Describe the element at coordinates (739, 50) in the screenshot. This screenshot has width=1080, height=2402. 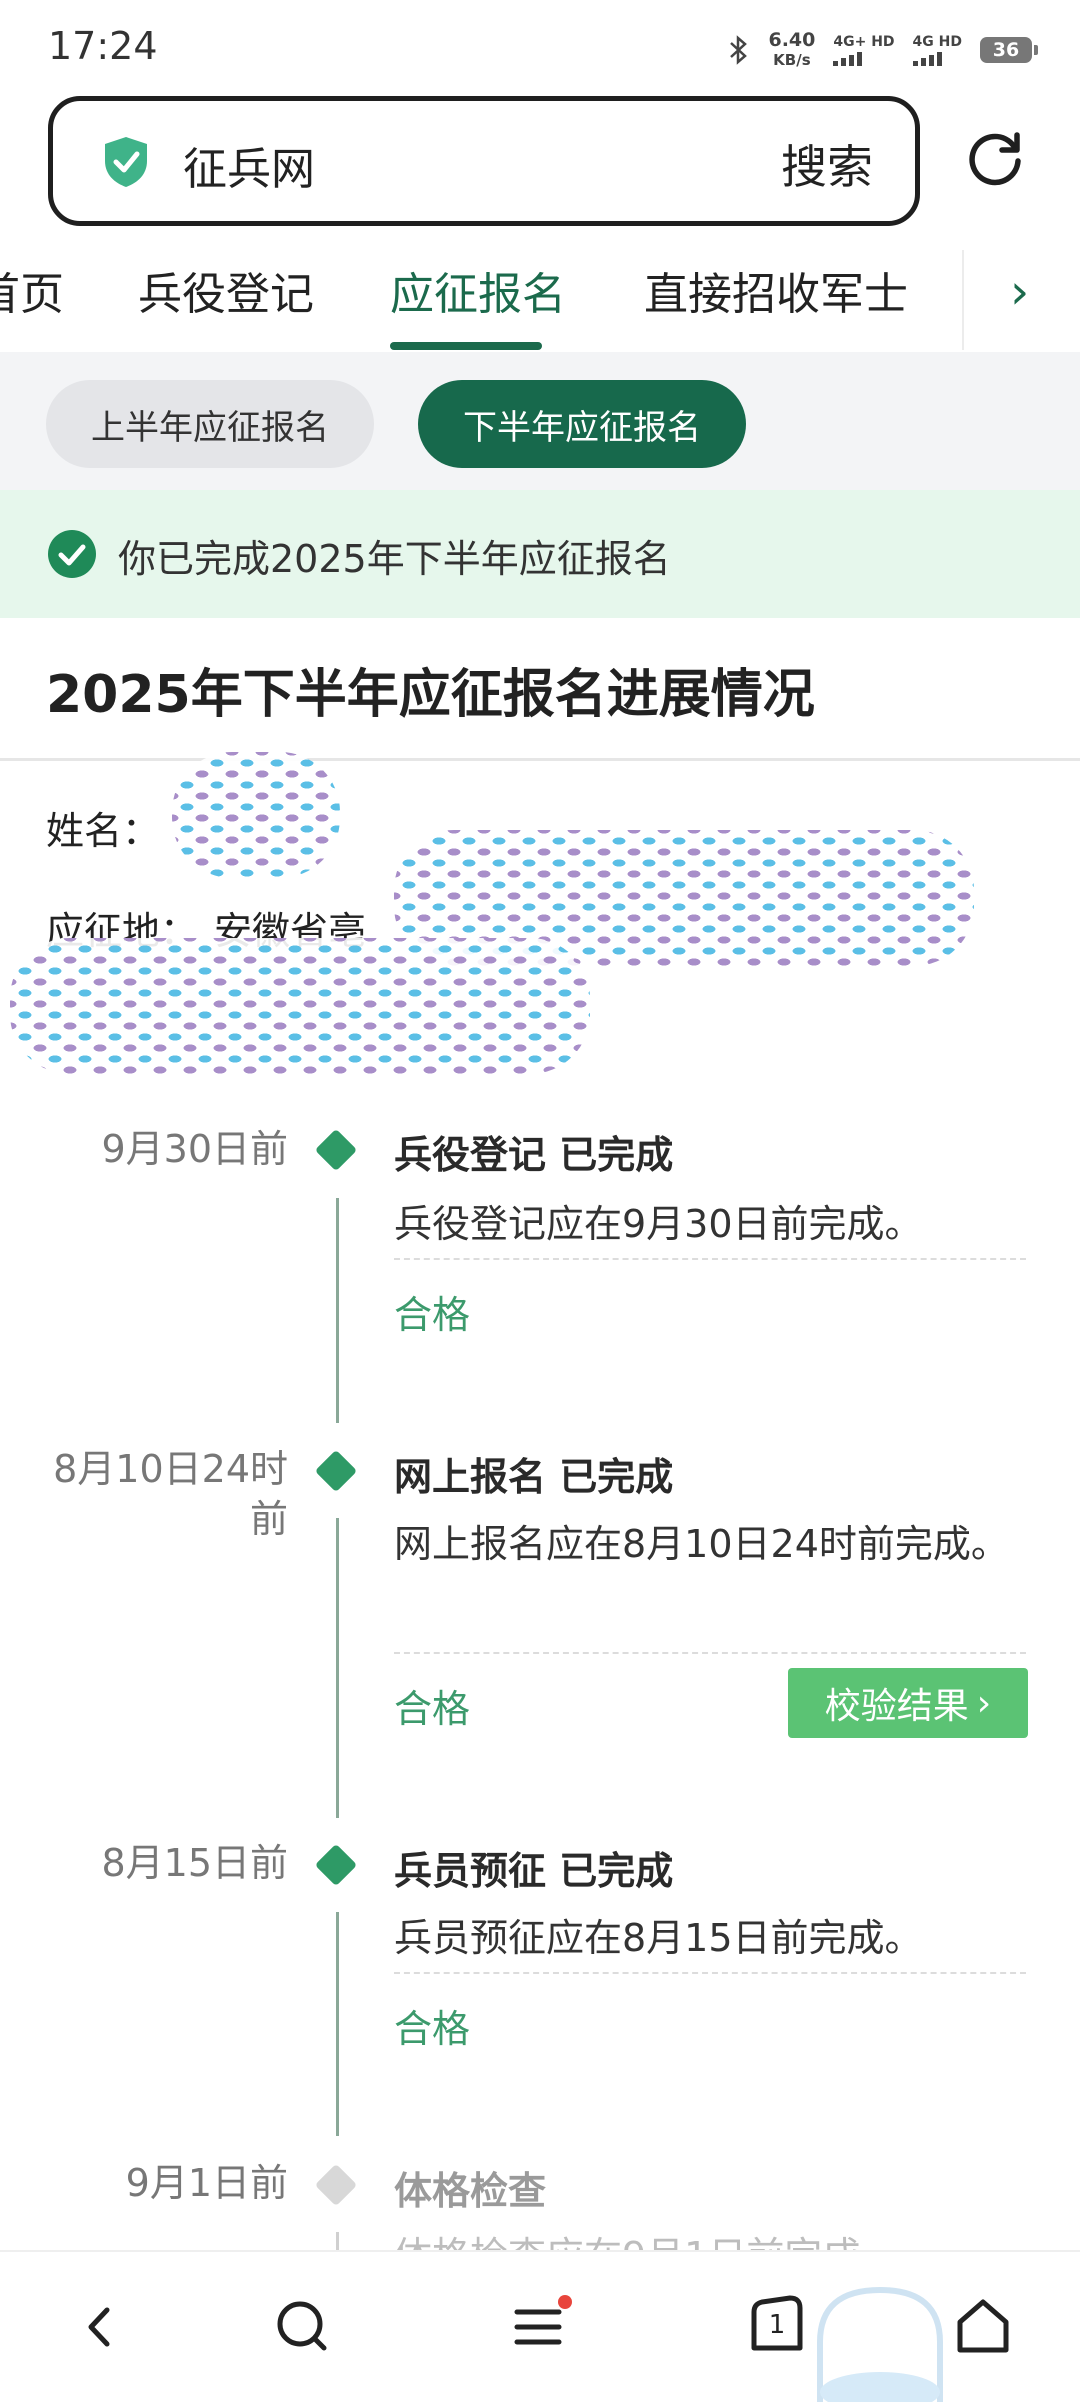
I see `bluetooth-icon` at that location.